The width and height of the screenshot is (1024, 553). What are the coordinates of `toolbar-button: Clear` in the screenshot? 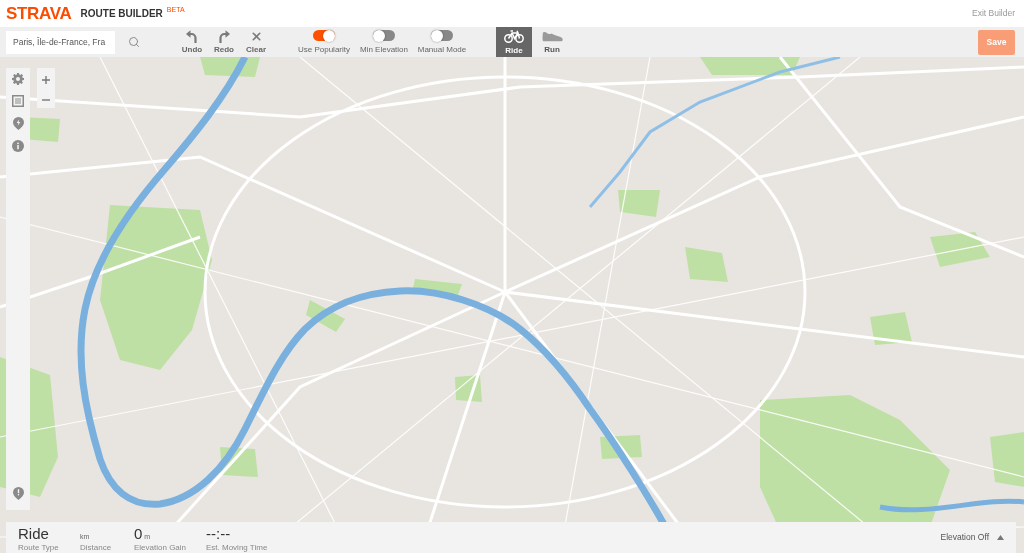 It's located at (256, 42).